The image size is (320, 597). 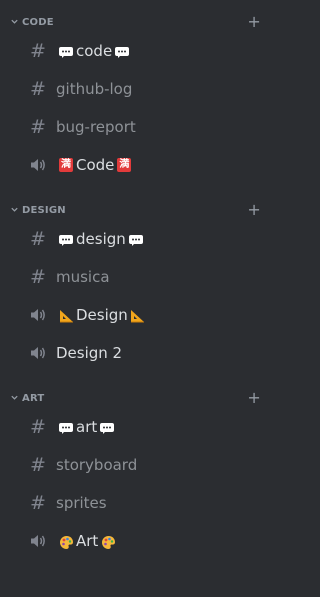 I want to click on voice-channel-design-2: Design 2, so click(x=136, y=353).